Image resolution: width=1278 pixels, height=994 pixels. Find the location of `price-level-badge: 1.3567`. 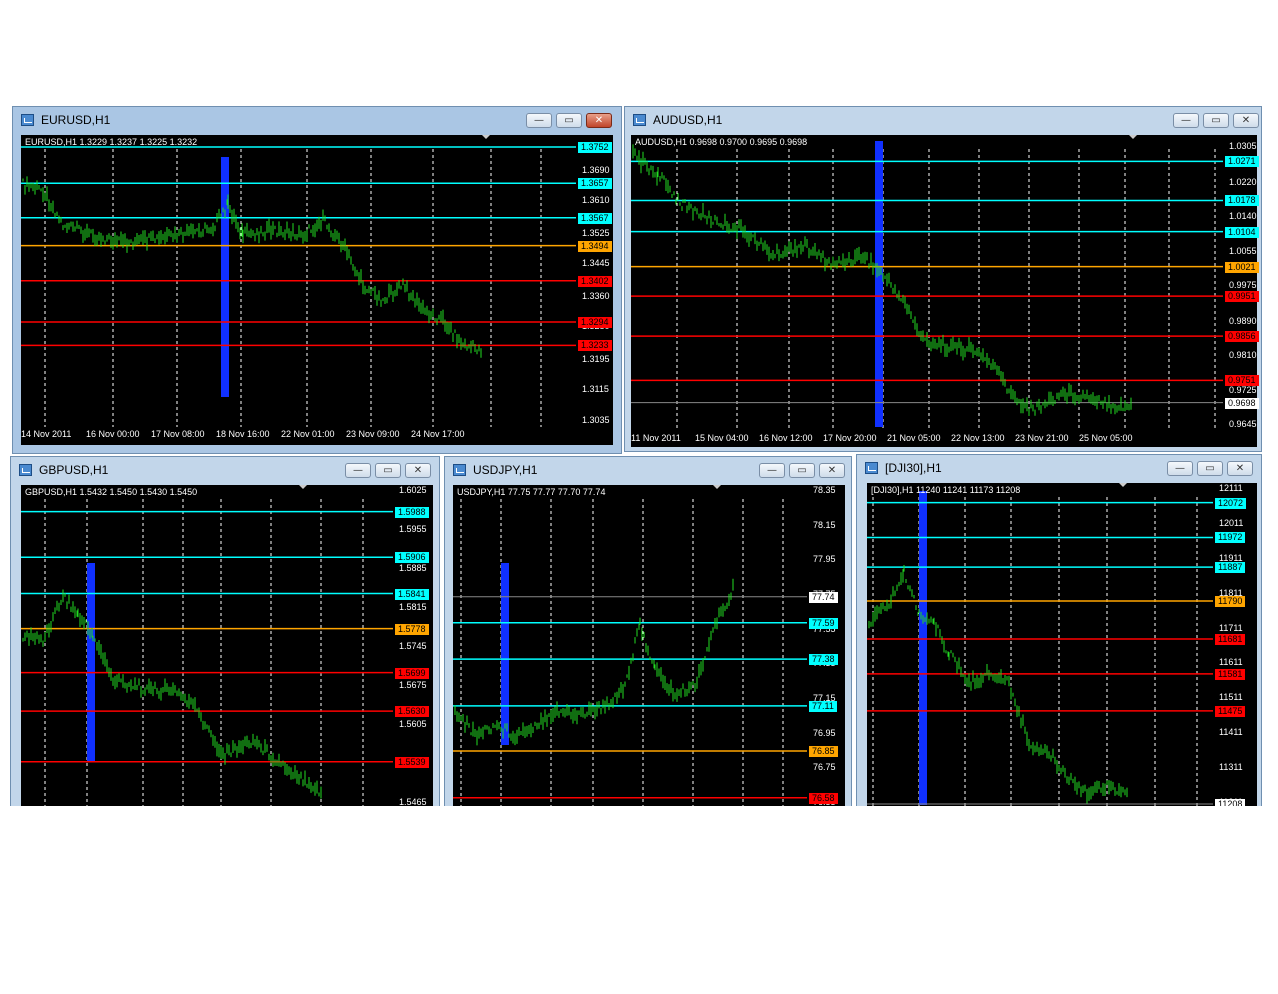

price-level-badge: 1.3567 is located at coordinates (595, 218).